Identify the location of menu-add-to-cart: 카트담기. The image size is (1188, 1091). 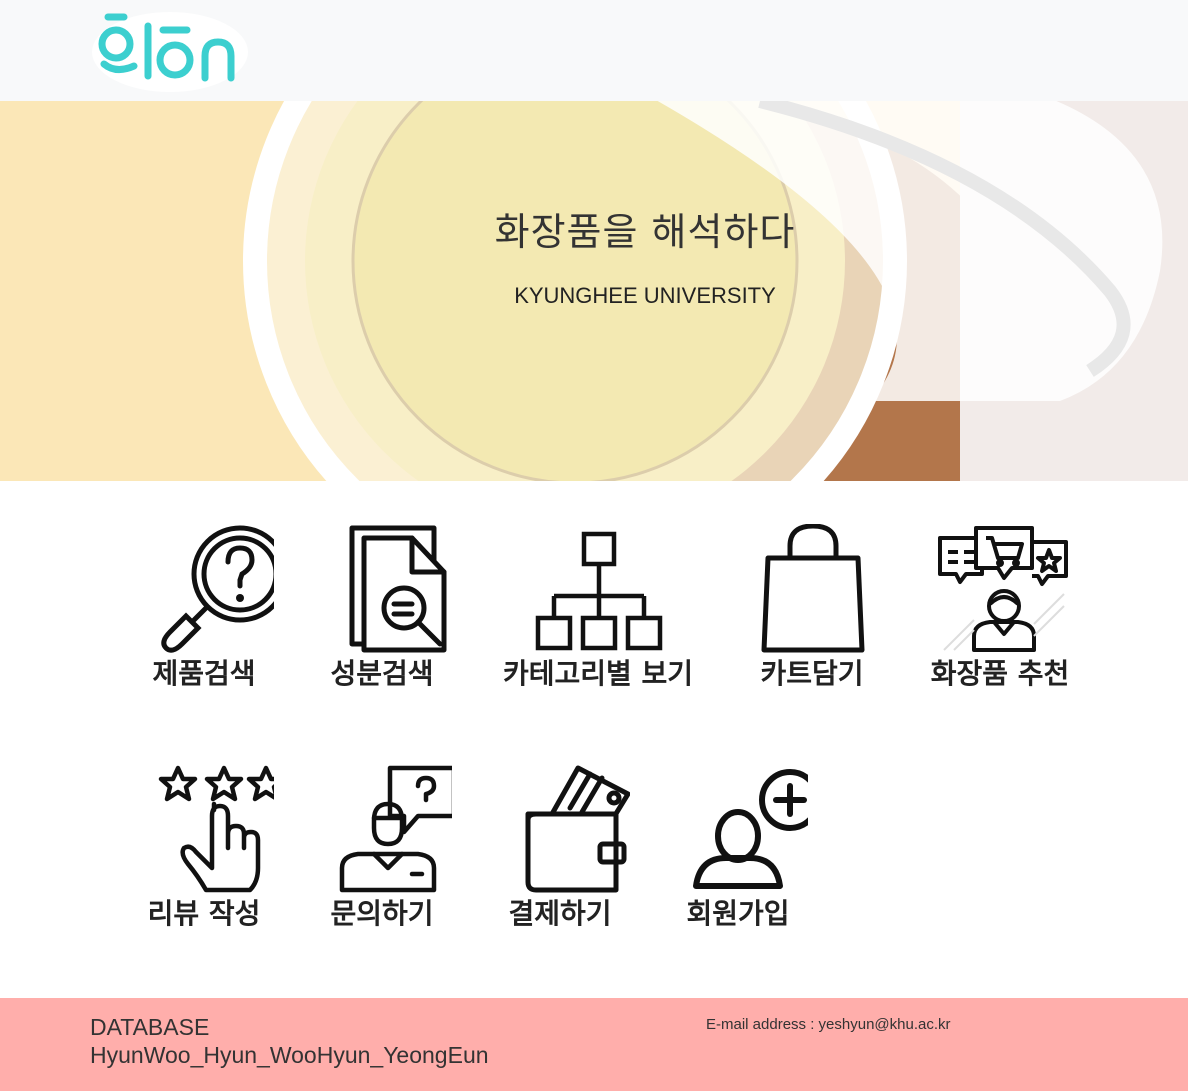
(812, 608).